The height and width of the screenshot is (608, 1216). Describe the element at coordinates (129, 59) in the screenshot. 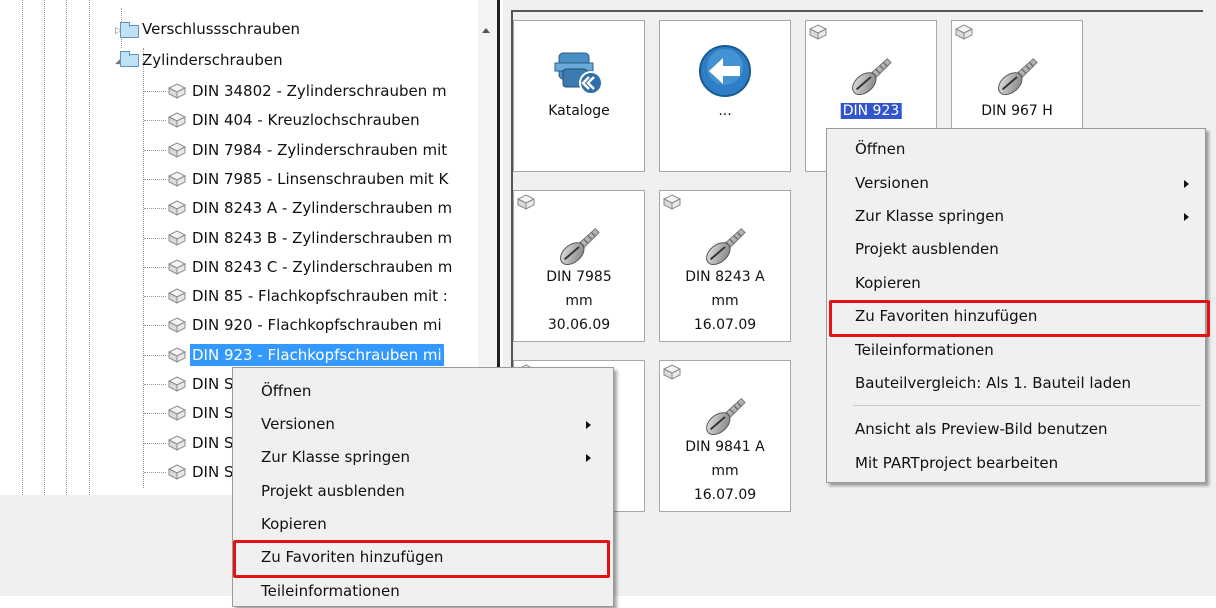

I see `folder-open-icon` at that location.